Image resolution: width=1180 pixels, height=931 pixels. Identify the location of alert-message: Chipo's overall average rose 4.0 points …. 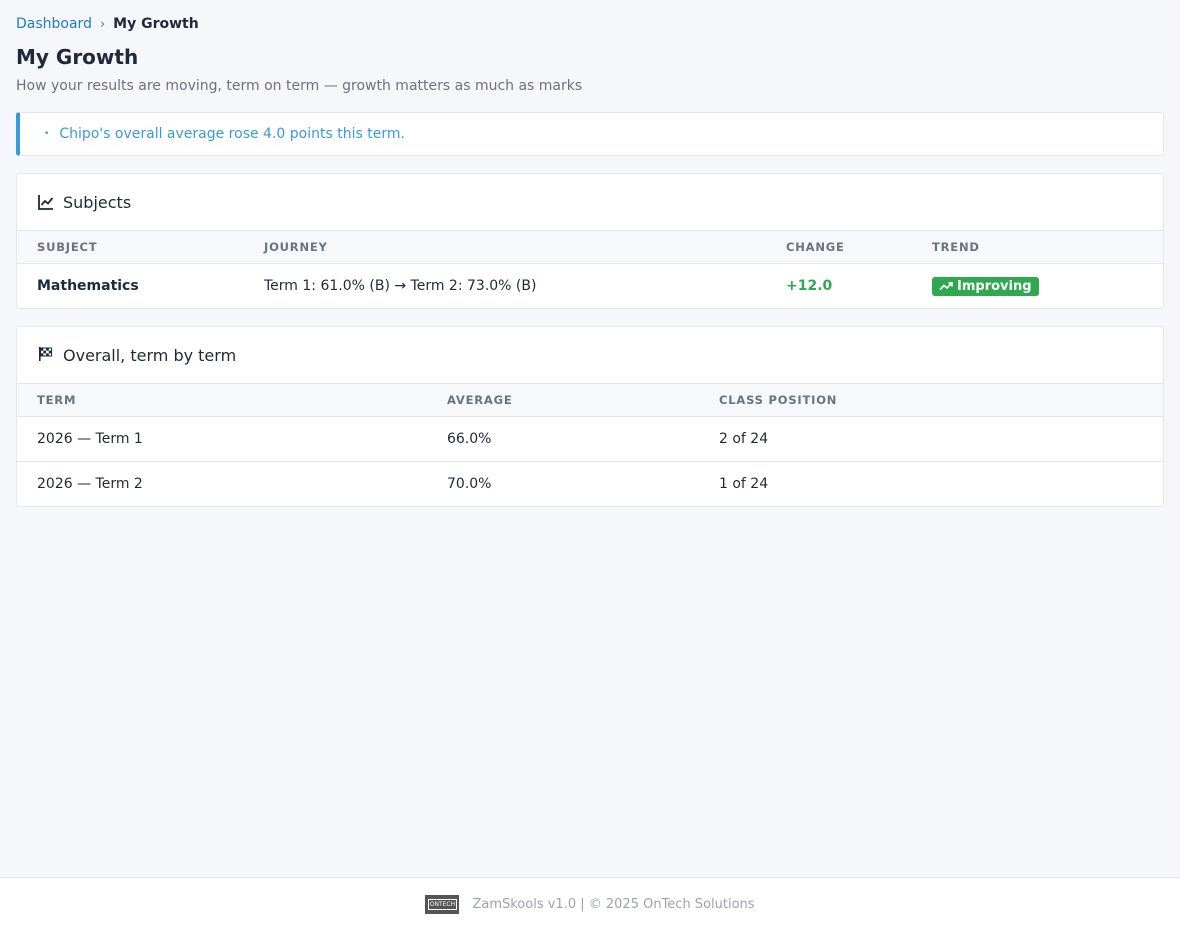
(232, 134).